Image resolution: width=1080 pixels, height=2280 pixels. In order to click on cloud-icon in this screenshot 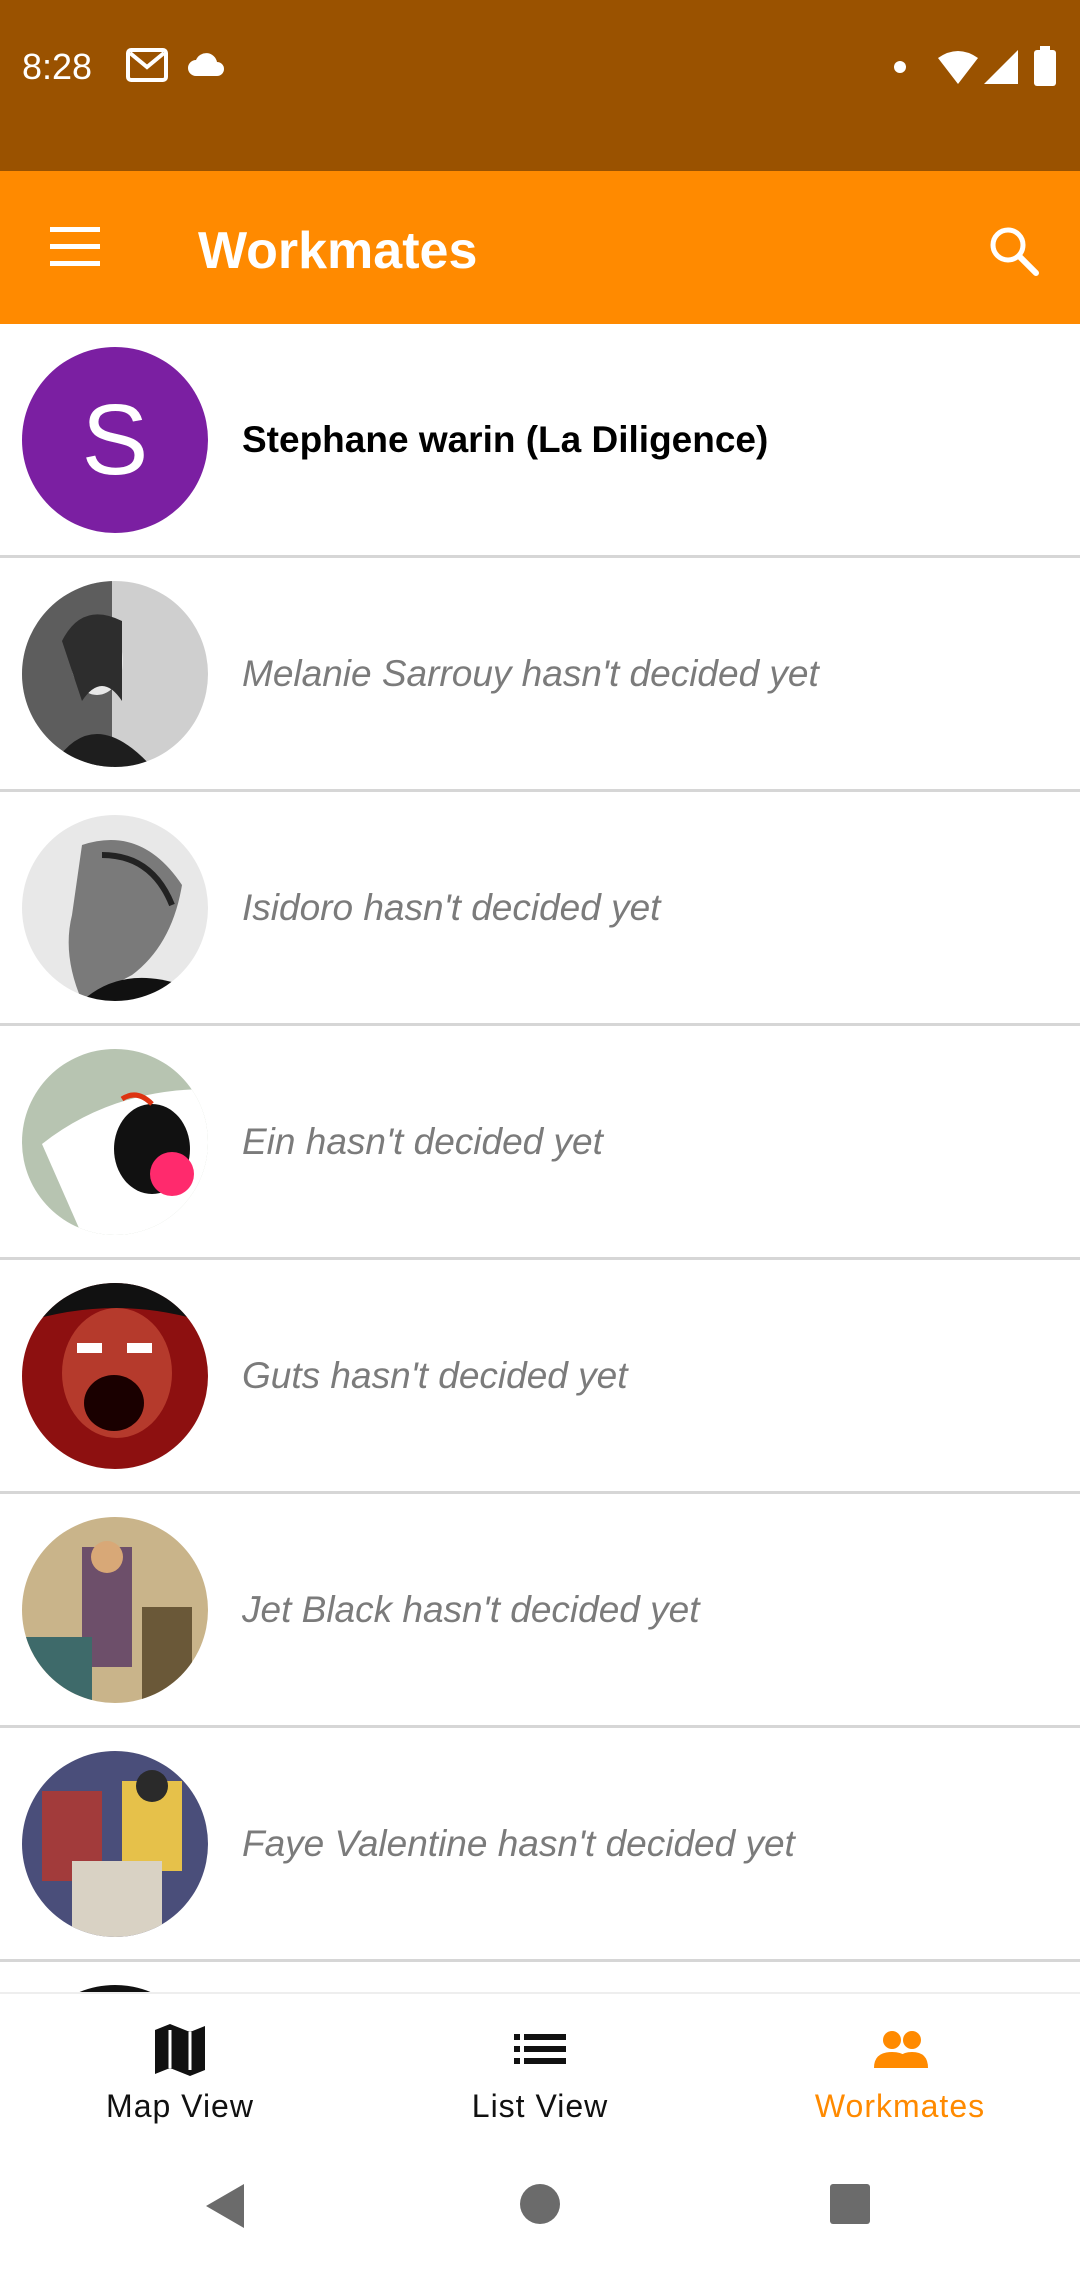, I will do `click(206, 67)`.